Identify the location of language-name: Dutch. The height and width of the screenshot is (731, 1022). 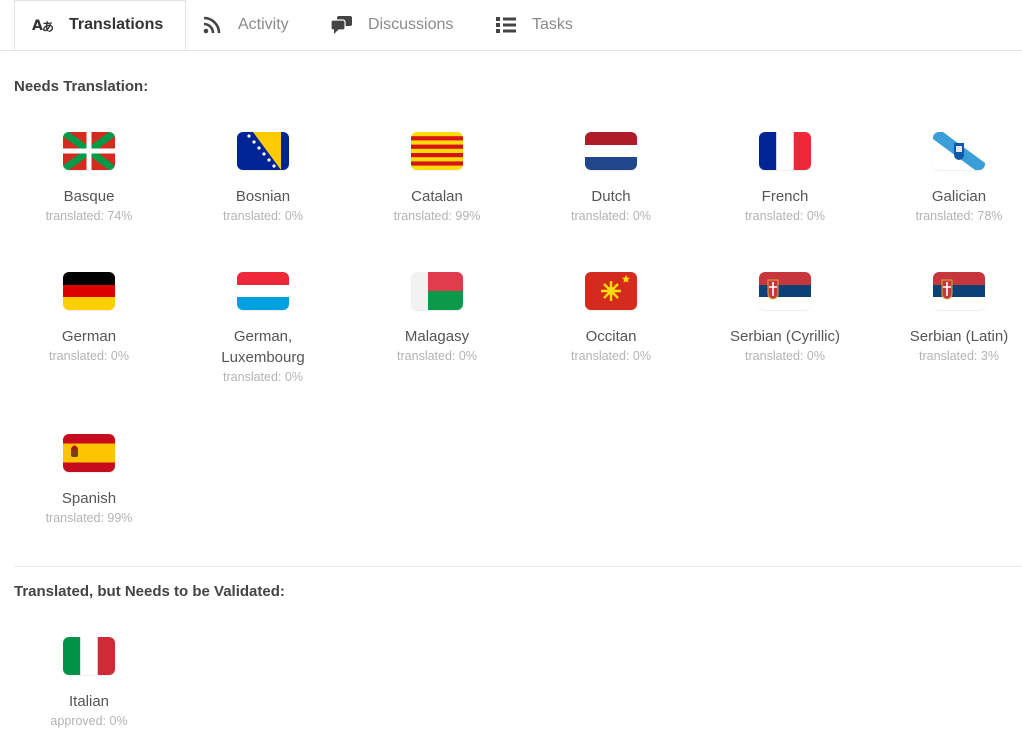
(611, 196).